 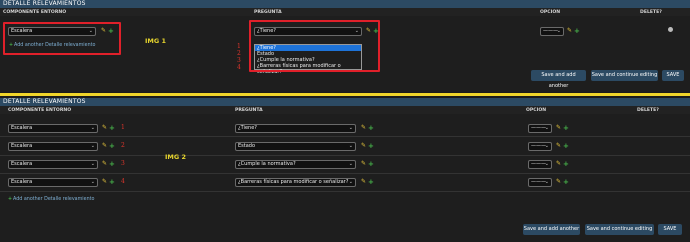 What do you see at coordinates (62, 38) in the screenshot?
I see `highlight-box-componente` at bounding box center [62, 38].